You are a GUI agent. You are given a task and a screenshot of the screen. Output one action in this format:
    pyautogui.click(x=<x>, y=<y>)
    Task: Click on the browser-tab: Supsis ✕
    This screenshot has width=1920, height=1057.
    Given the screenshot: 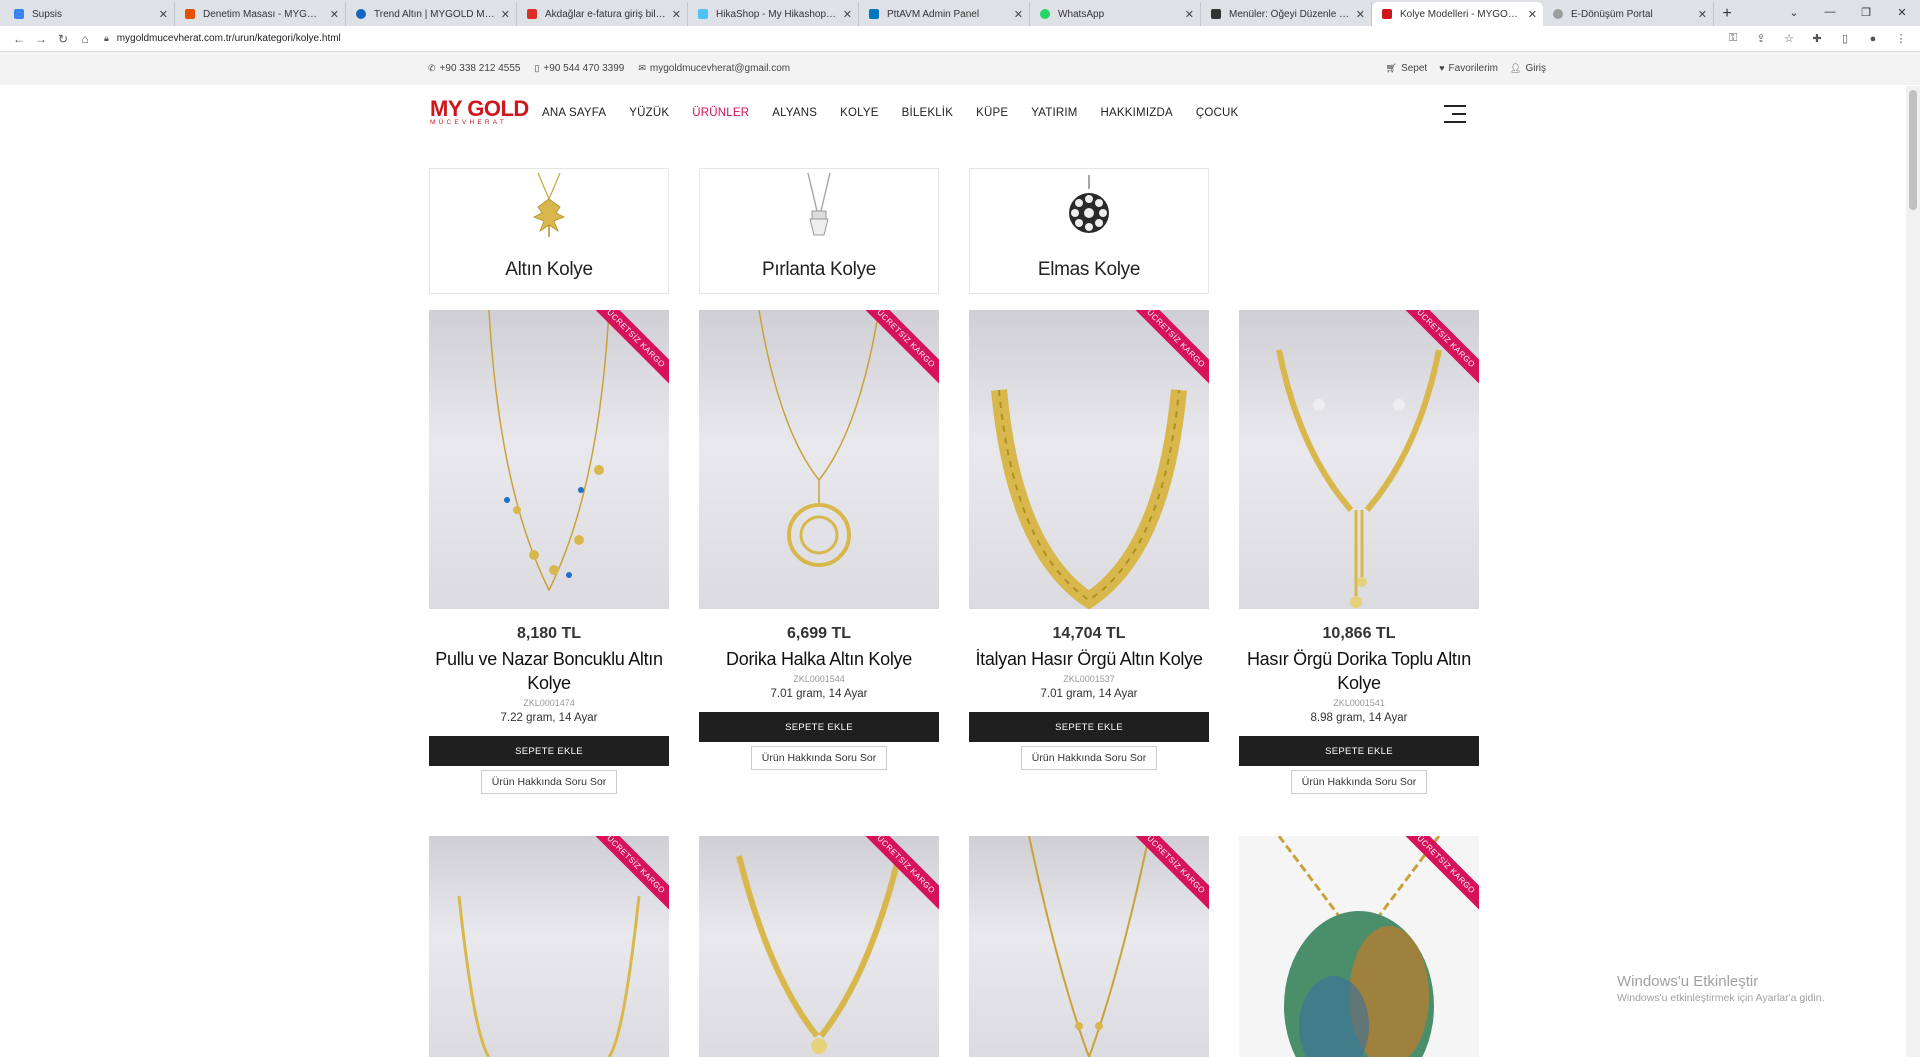 What is the action you would take?
    pyautogui.click(x=89, y=14)
    